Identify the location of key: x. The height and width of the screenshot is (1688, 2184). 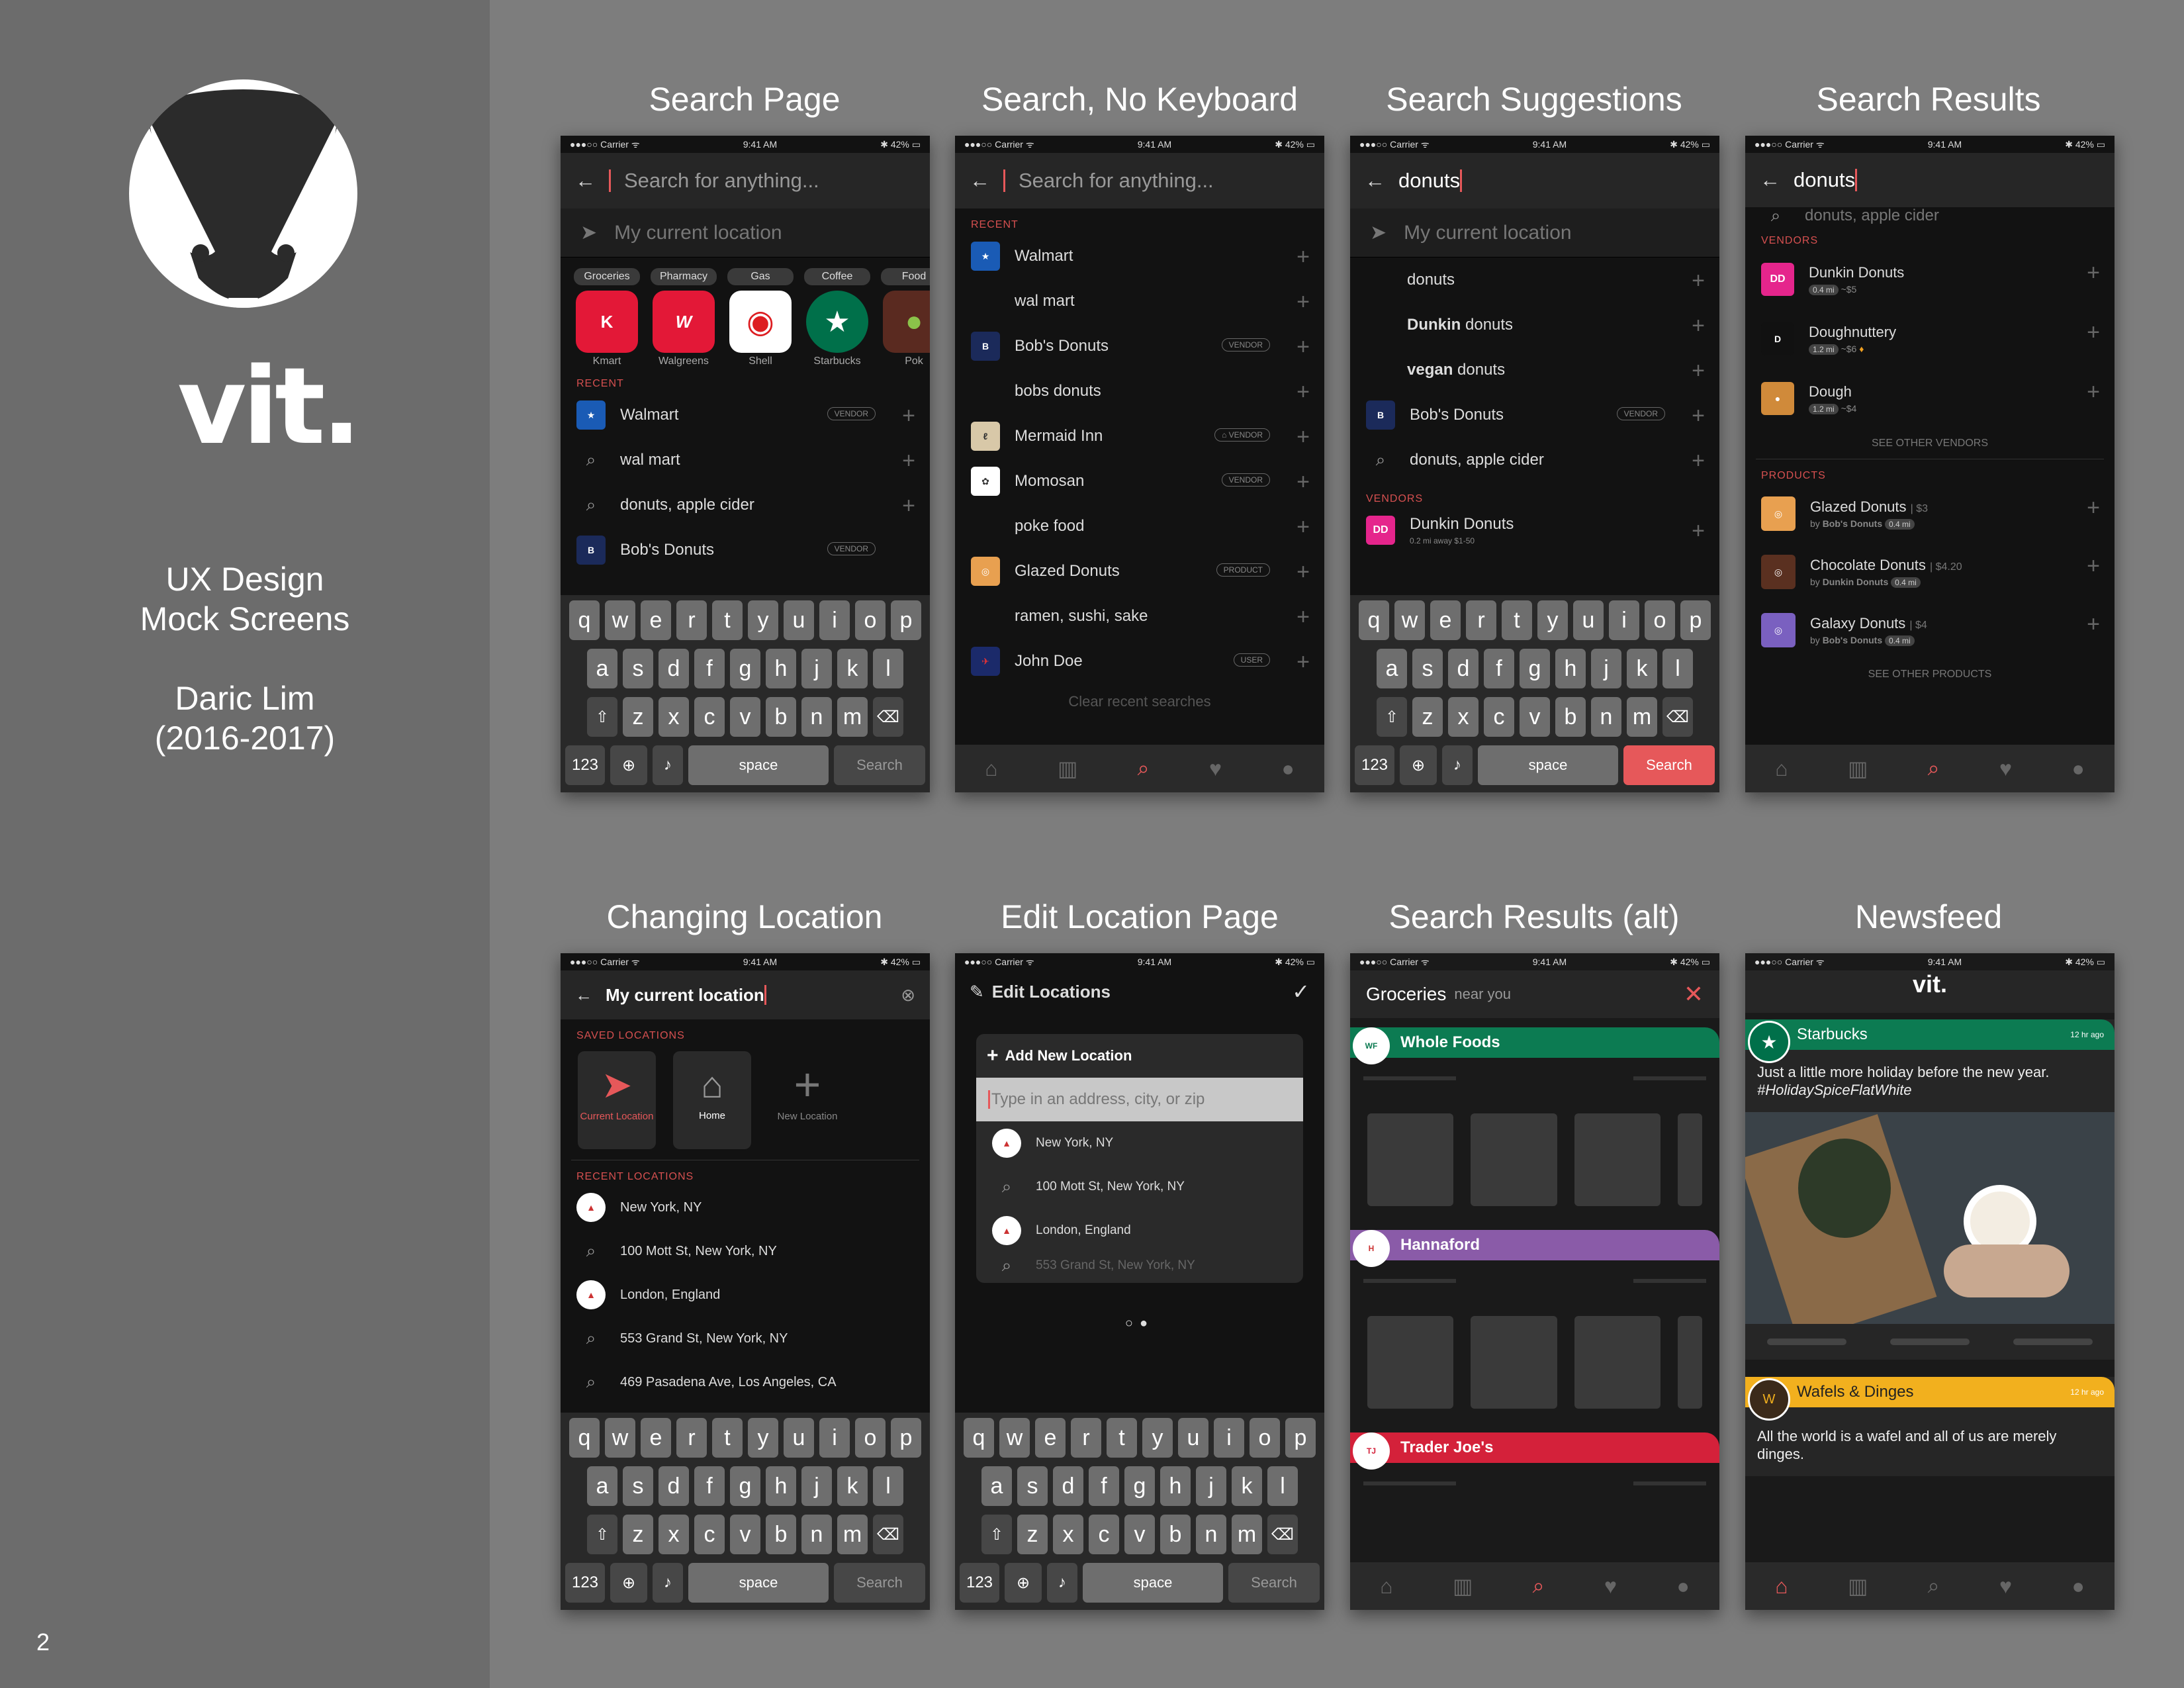
(674, 1534).